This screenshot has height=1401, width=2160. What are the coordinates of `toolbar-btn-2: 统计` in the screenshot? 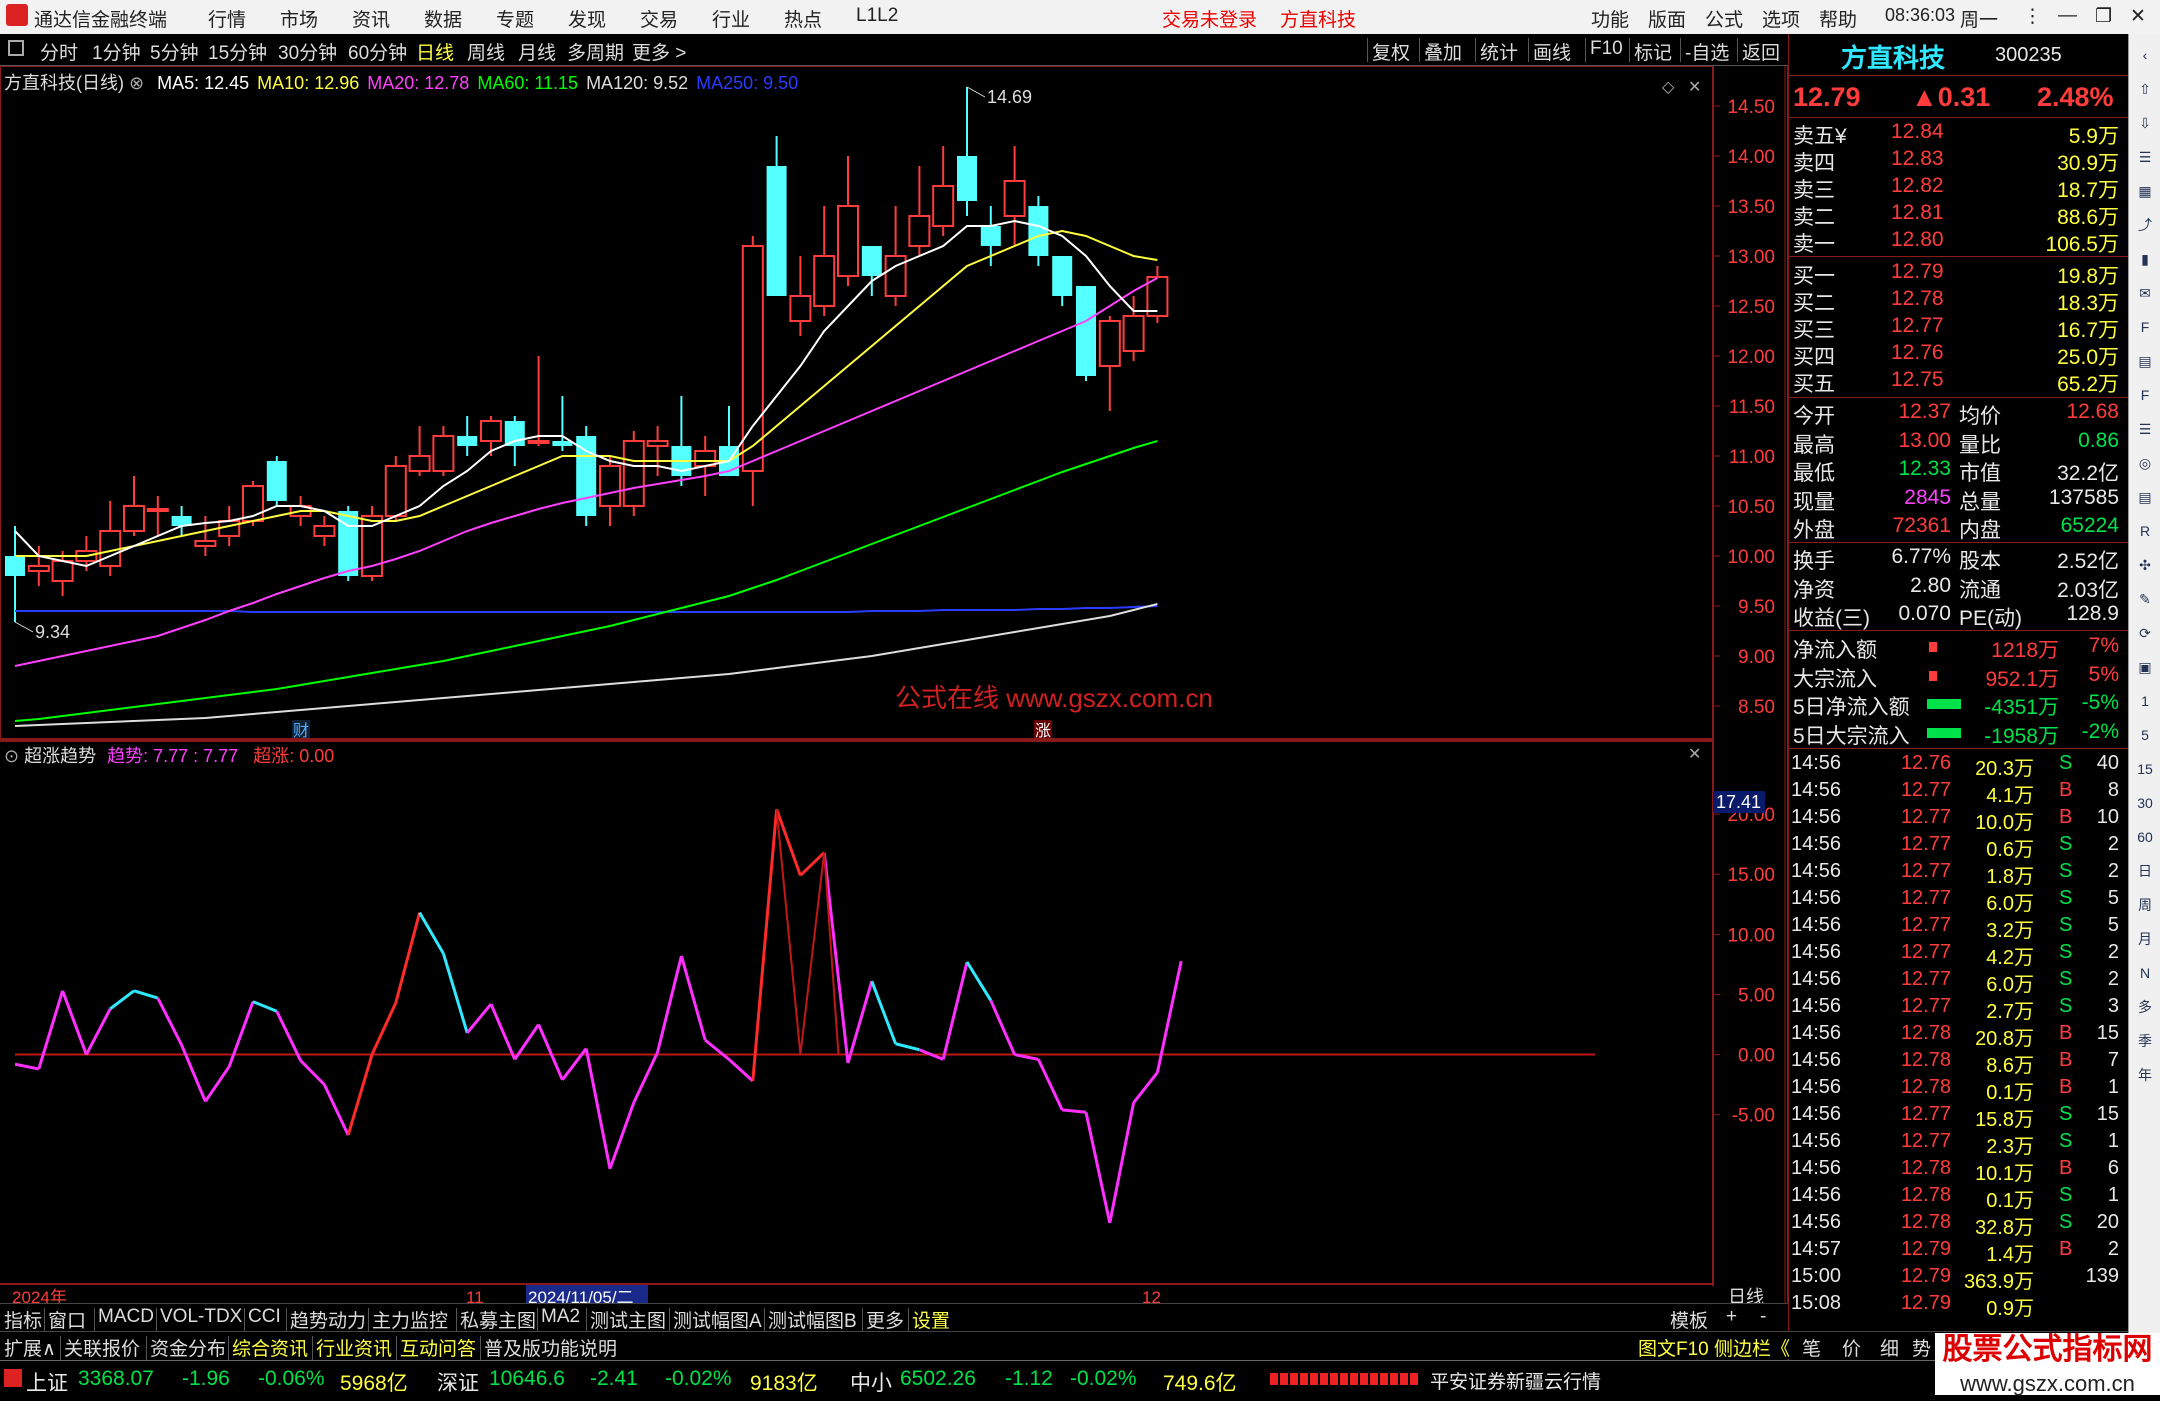 It's located at (1499, 51).